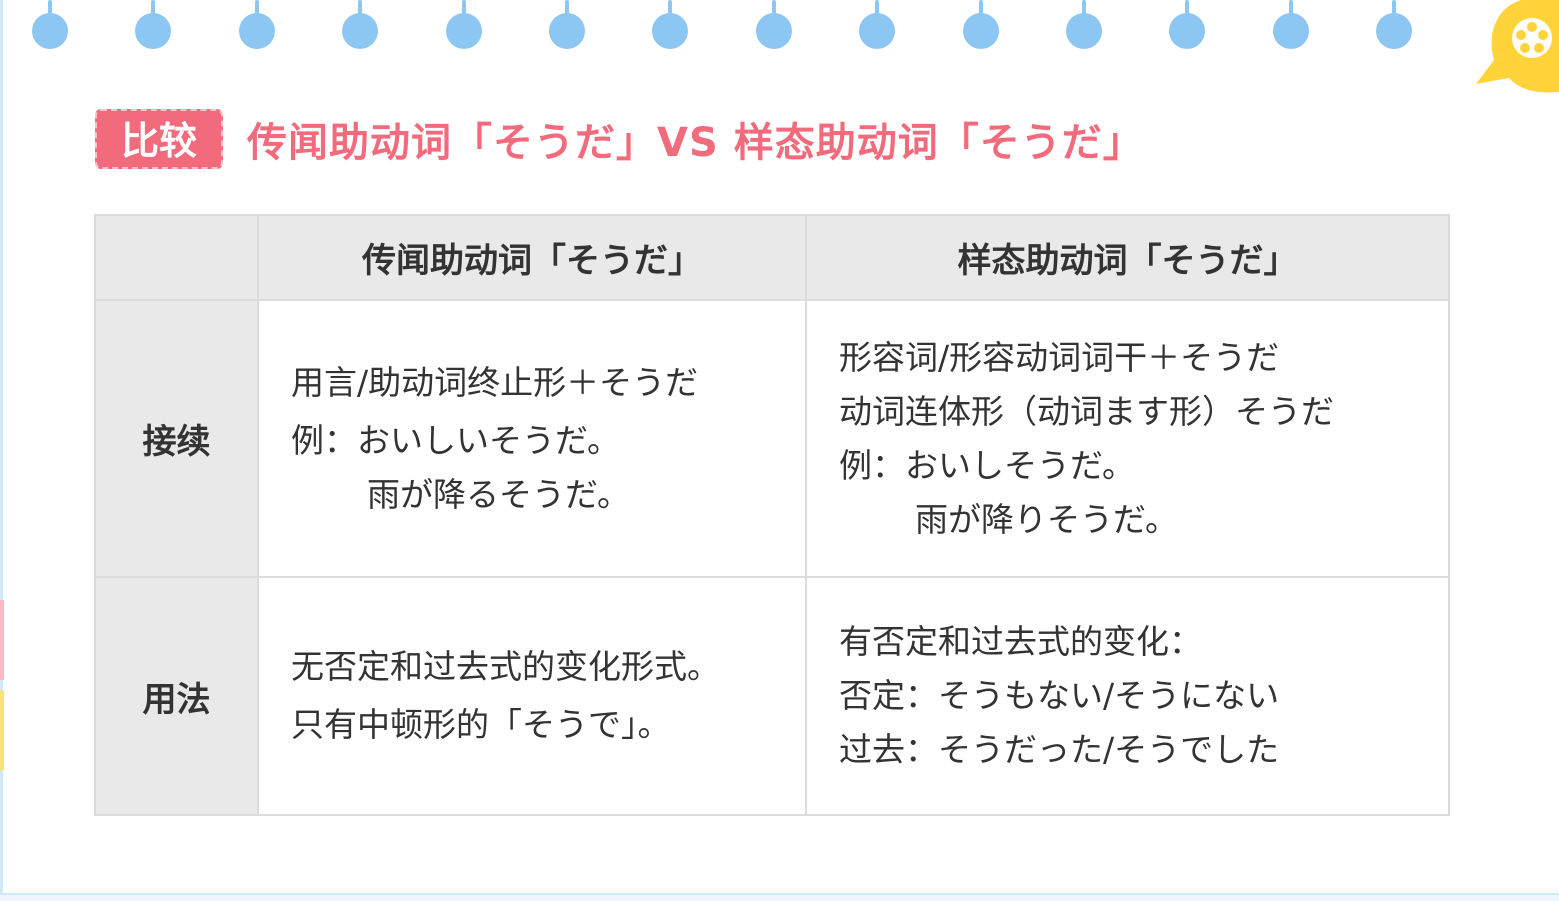 Image resolution: width=1559 pixels, height=901 pixels. Describe the element at coordinates (695, 143) in the screenshot. I see `section-title-text: 传闻助动词「そうだ」VS 样态助动词「そうだ」` at that location.